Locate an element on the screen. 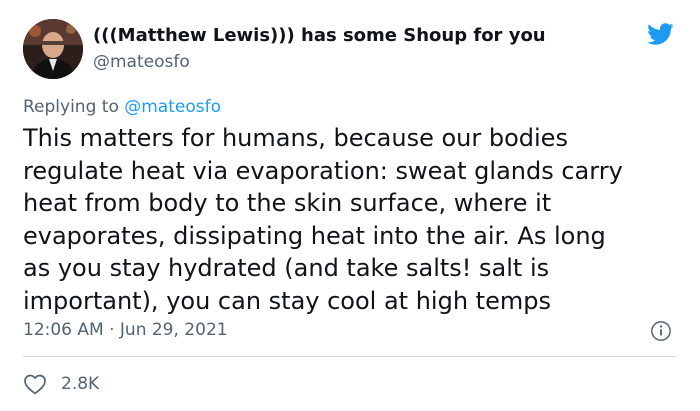 This screenshot has width=700, height=411. reply-prefix: Replying to is located at coordinates (74, 107).